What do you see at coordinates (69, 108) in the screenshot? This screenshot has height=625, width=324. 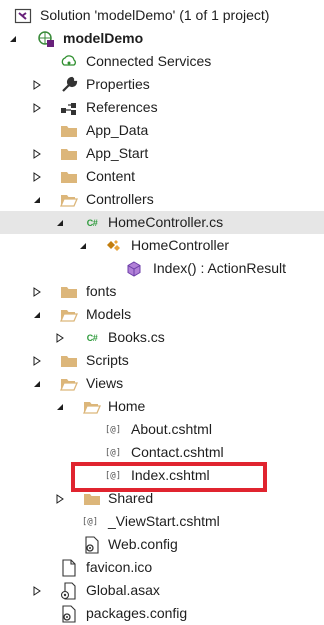 I see `references-icon` at bounding box center [69, 108].